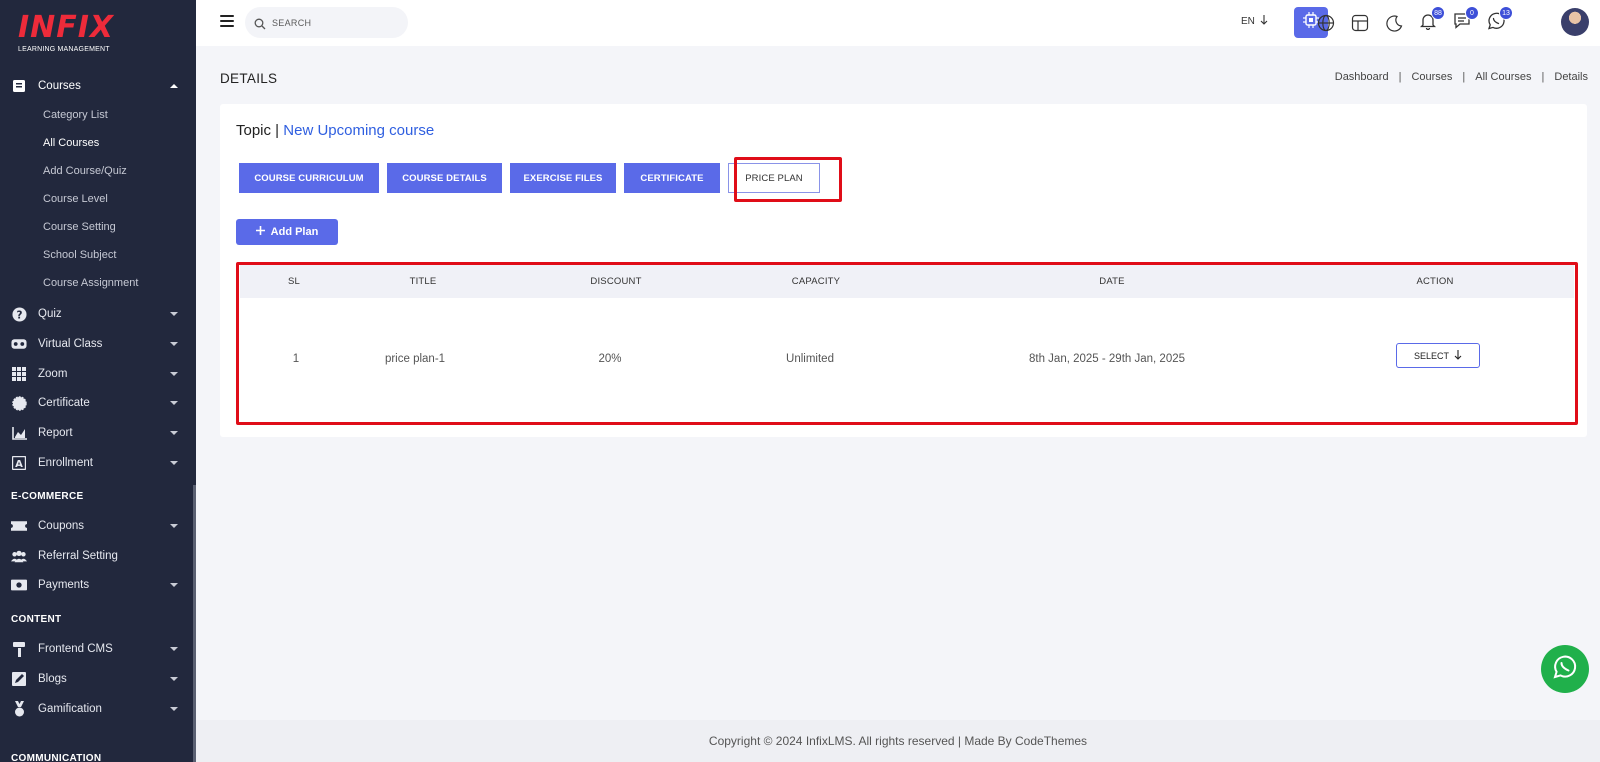 The image size is (1600, 762). I want to click on notification-count-badge: 88, so click(1438, 13).